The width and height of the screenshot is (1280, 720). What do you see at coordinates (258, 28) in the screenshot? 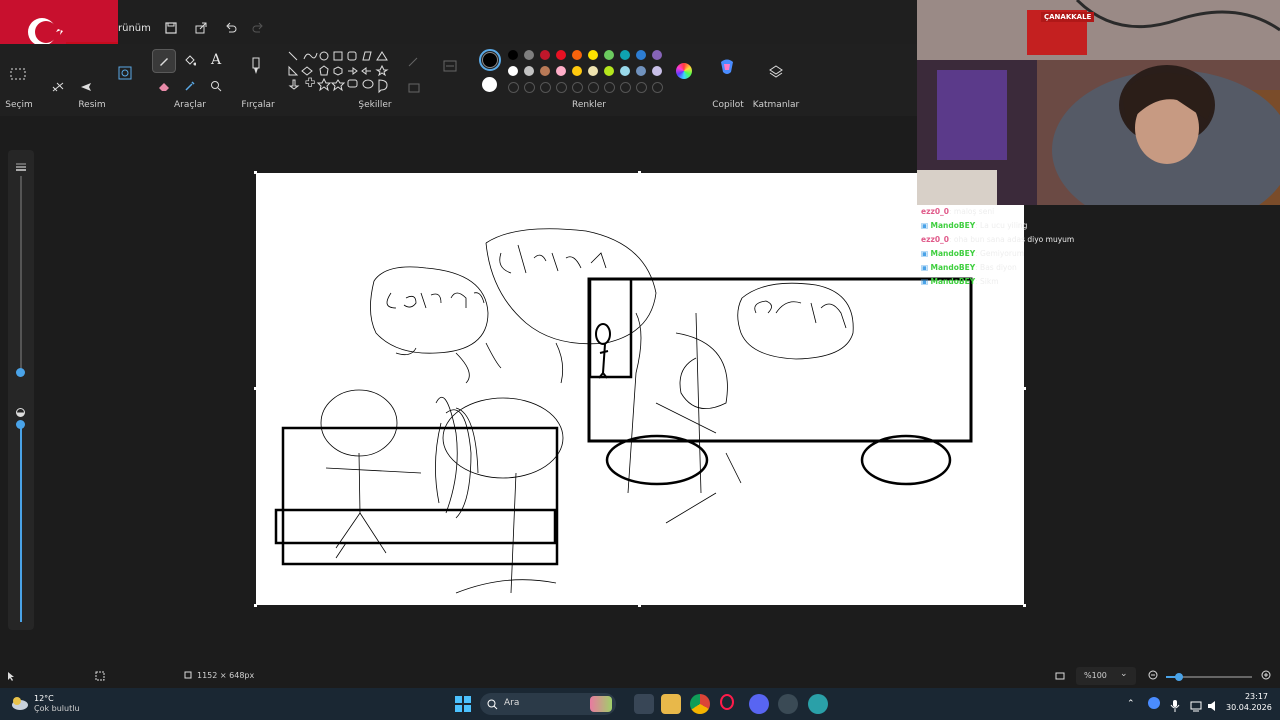
I see `redo-icon` at bounding box center [258, 28].